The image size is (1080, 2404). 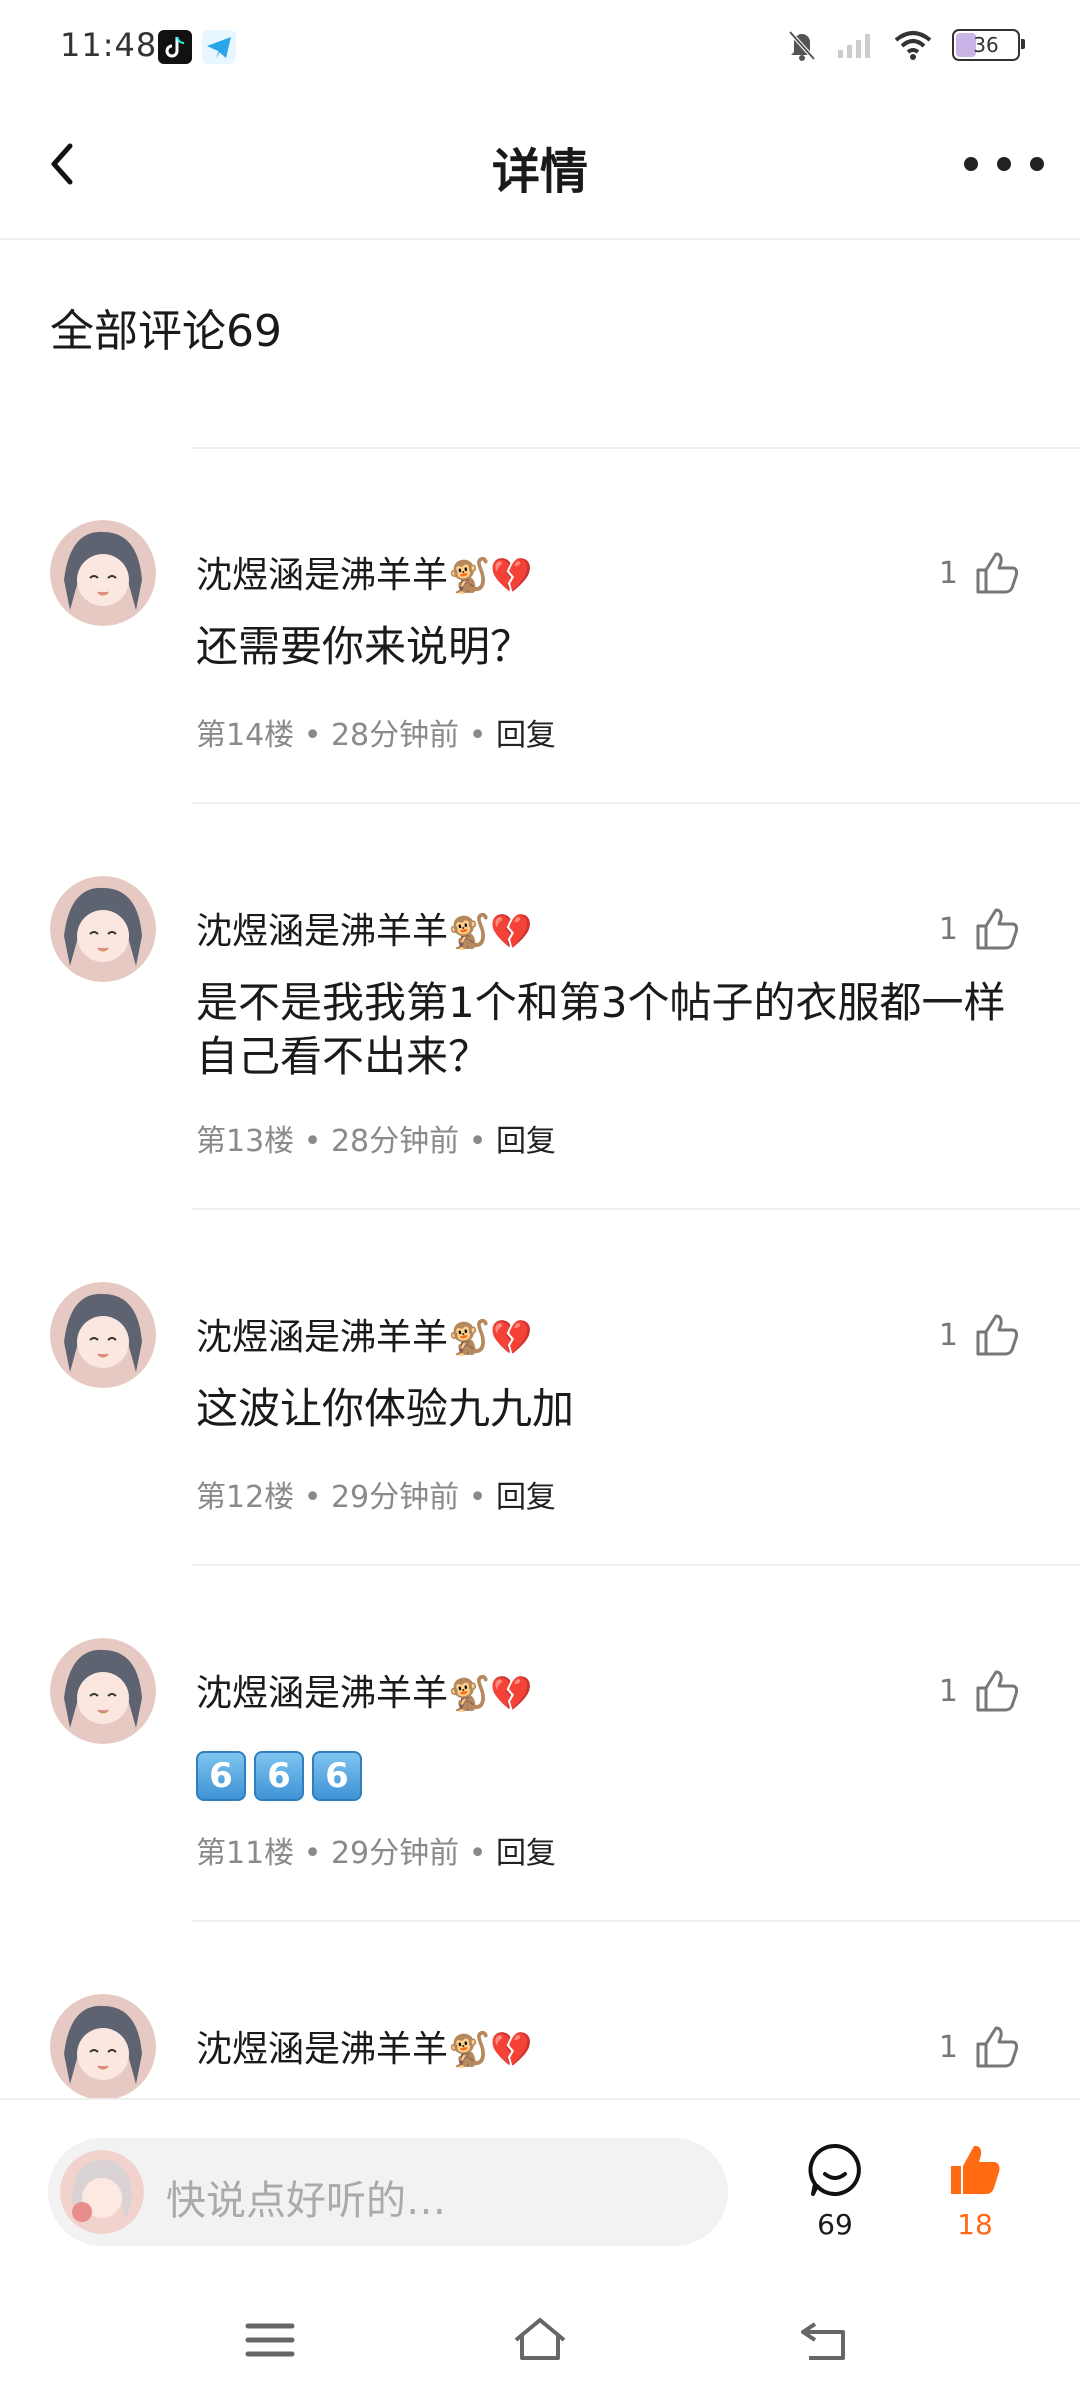 I want to click on back-nav-button, so click(x=825, y=2340).